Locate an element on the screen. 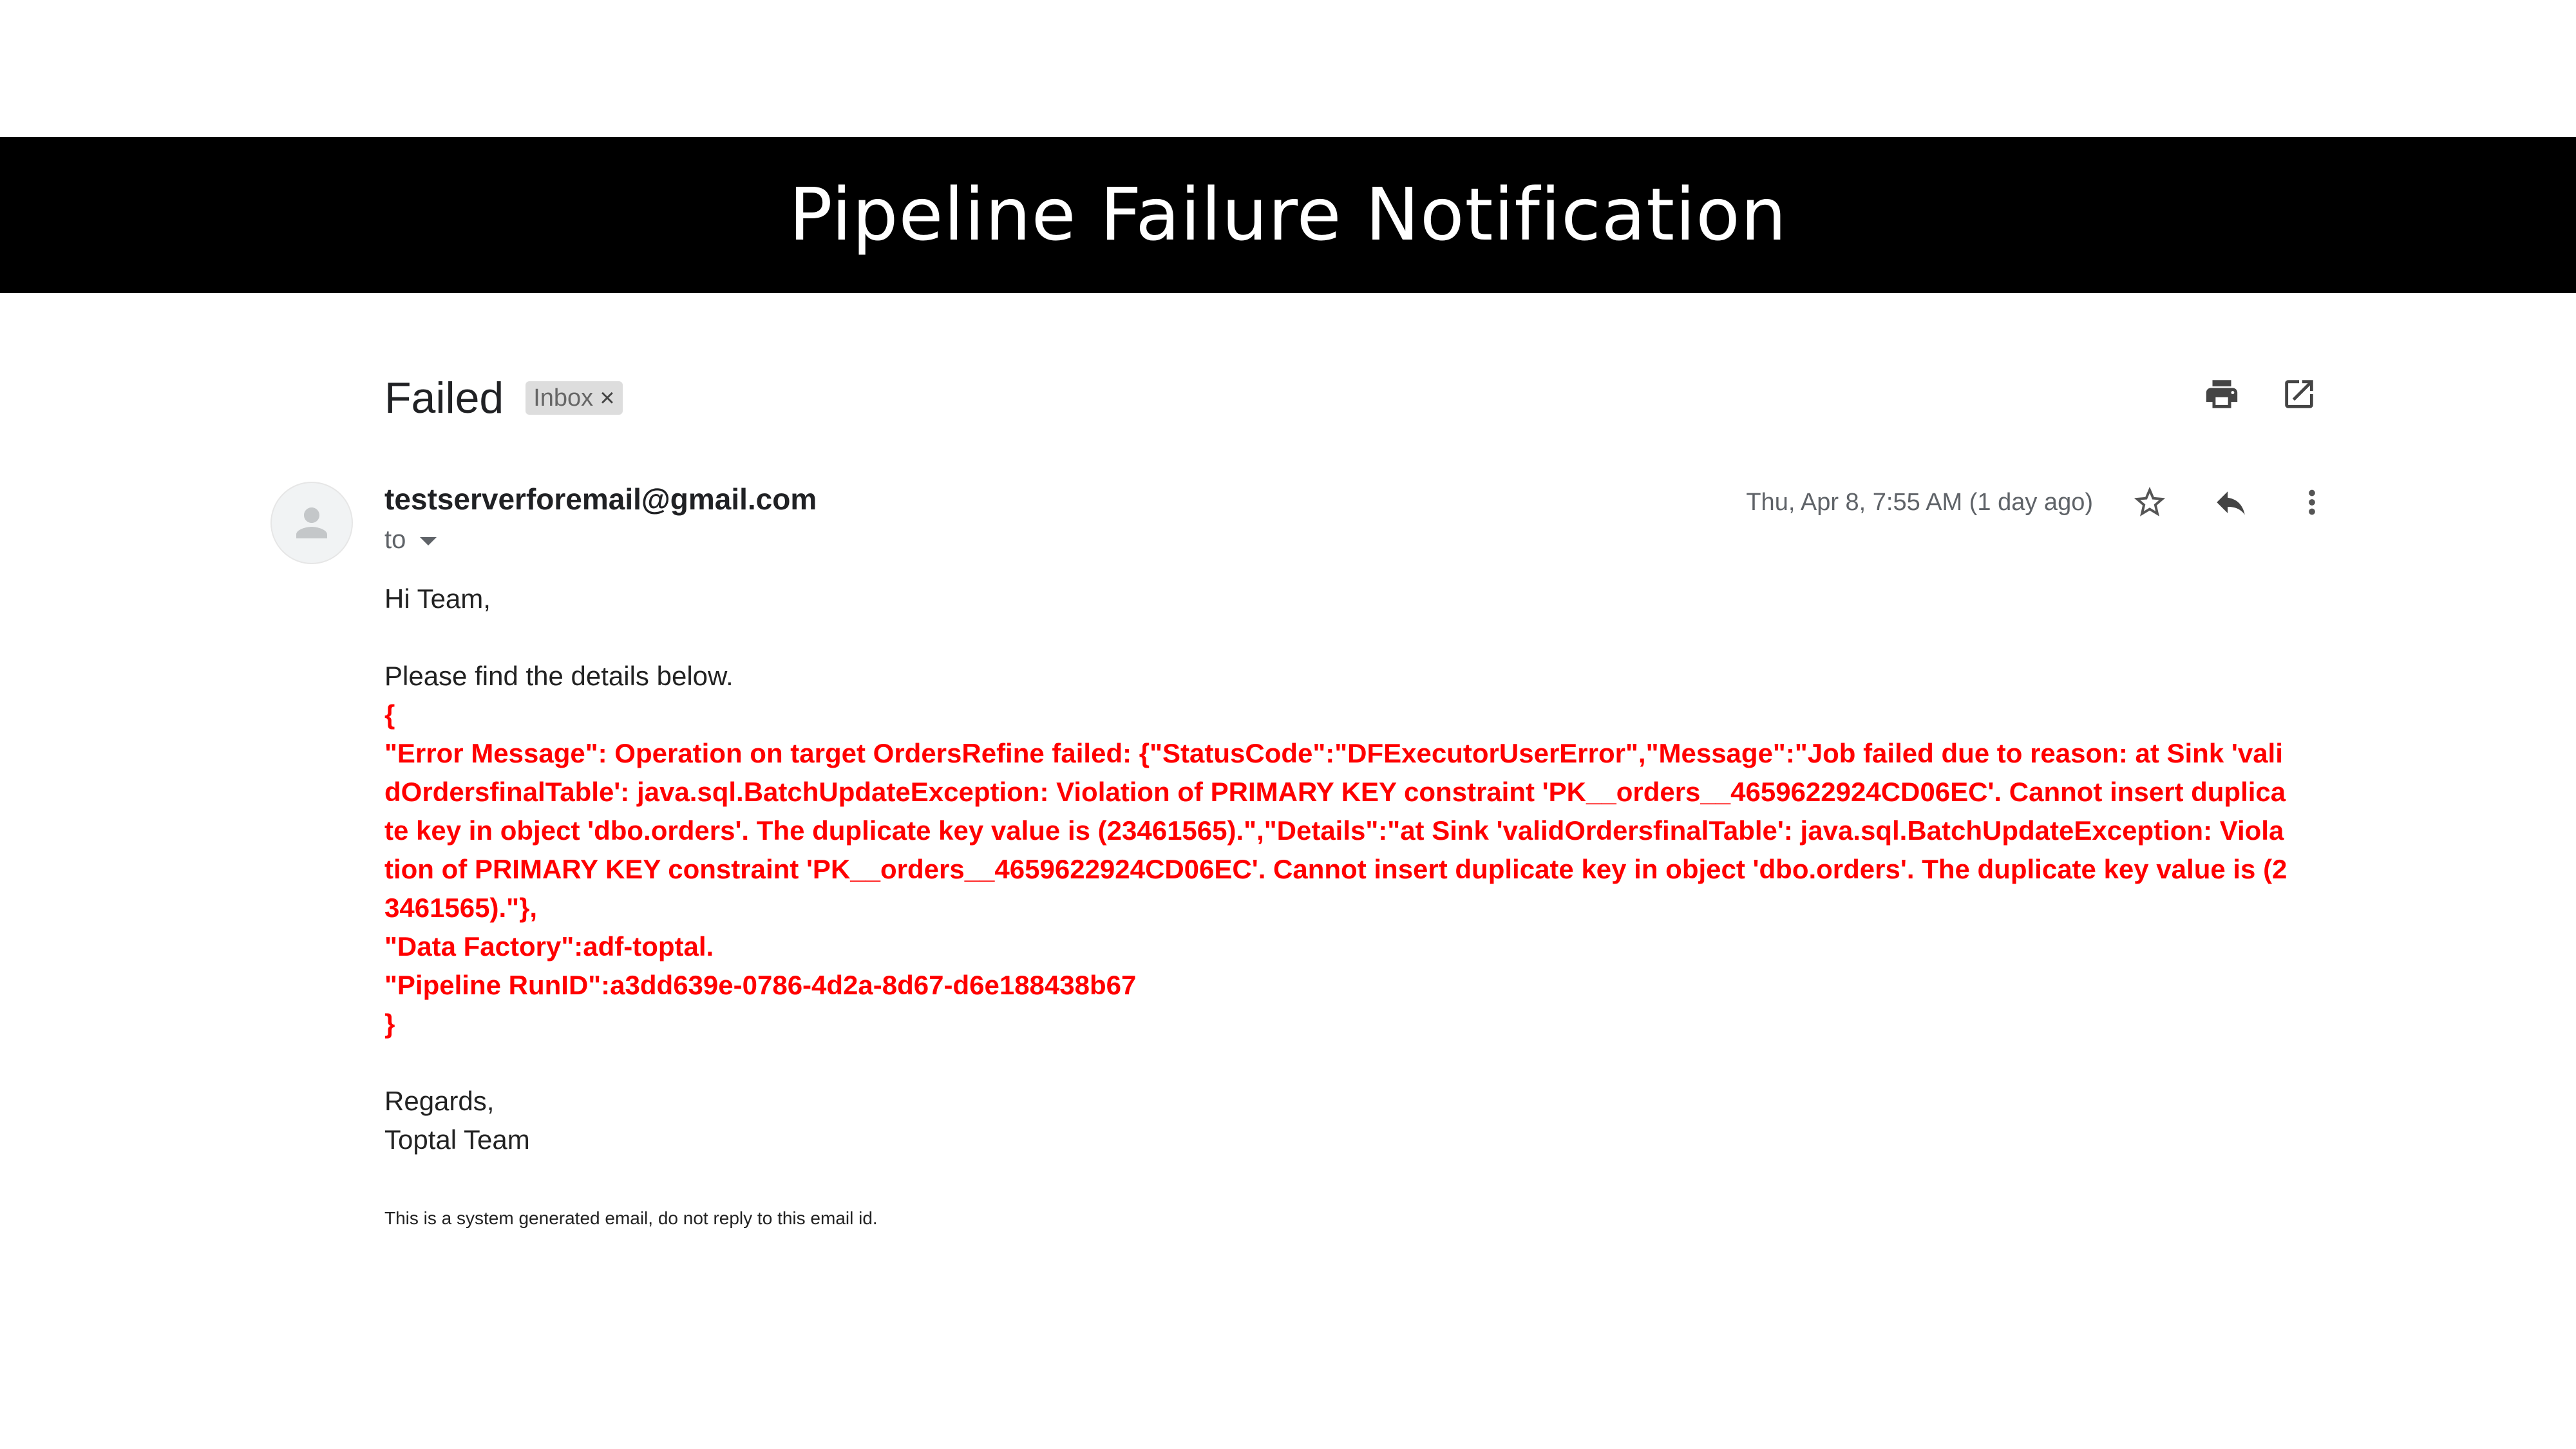  person-icon is located at coordinates (311, 522).